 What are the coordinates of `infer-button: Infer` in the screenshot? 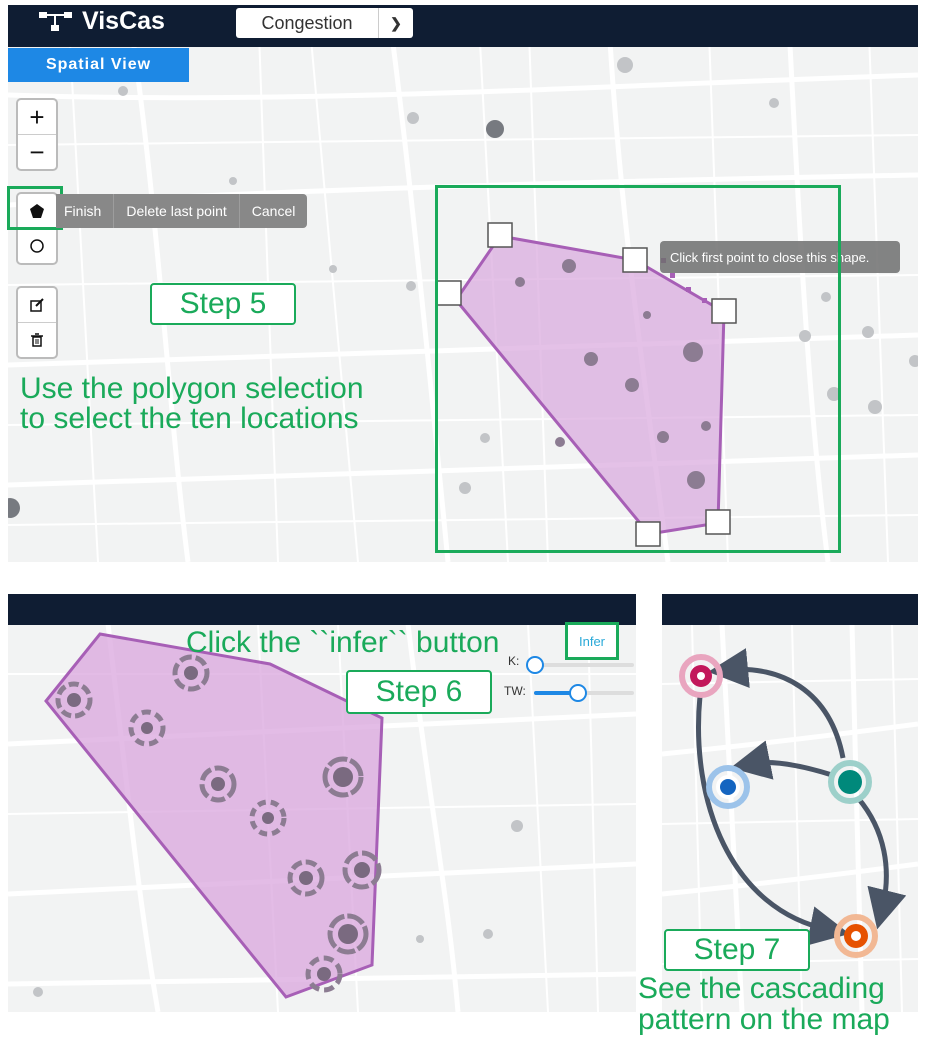 It's located at (592, 641).